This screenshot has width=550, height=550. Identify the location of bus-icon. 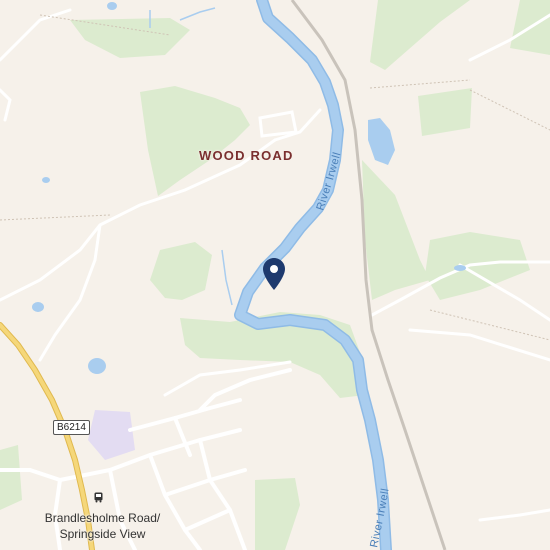
(98, 497).